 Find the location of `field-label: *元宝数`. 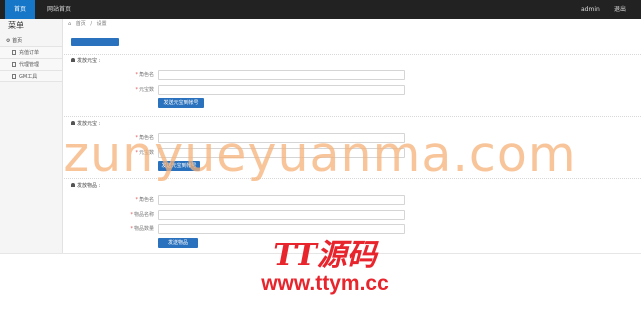

field-label: *元宝数 is located at coordinates (144, 90).